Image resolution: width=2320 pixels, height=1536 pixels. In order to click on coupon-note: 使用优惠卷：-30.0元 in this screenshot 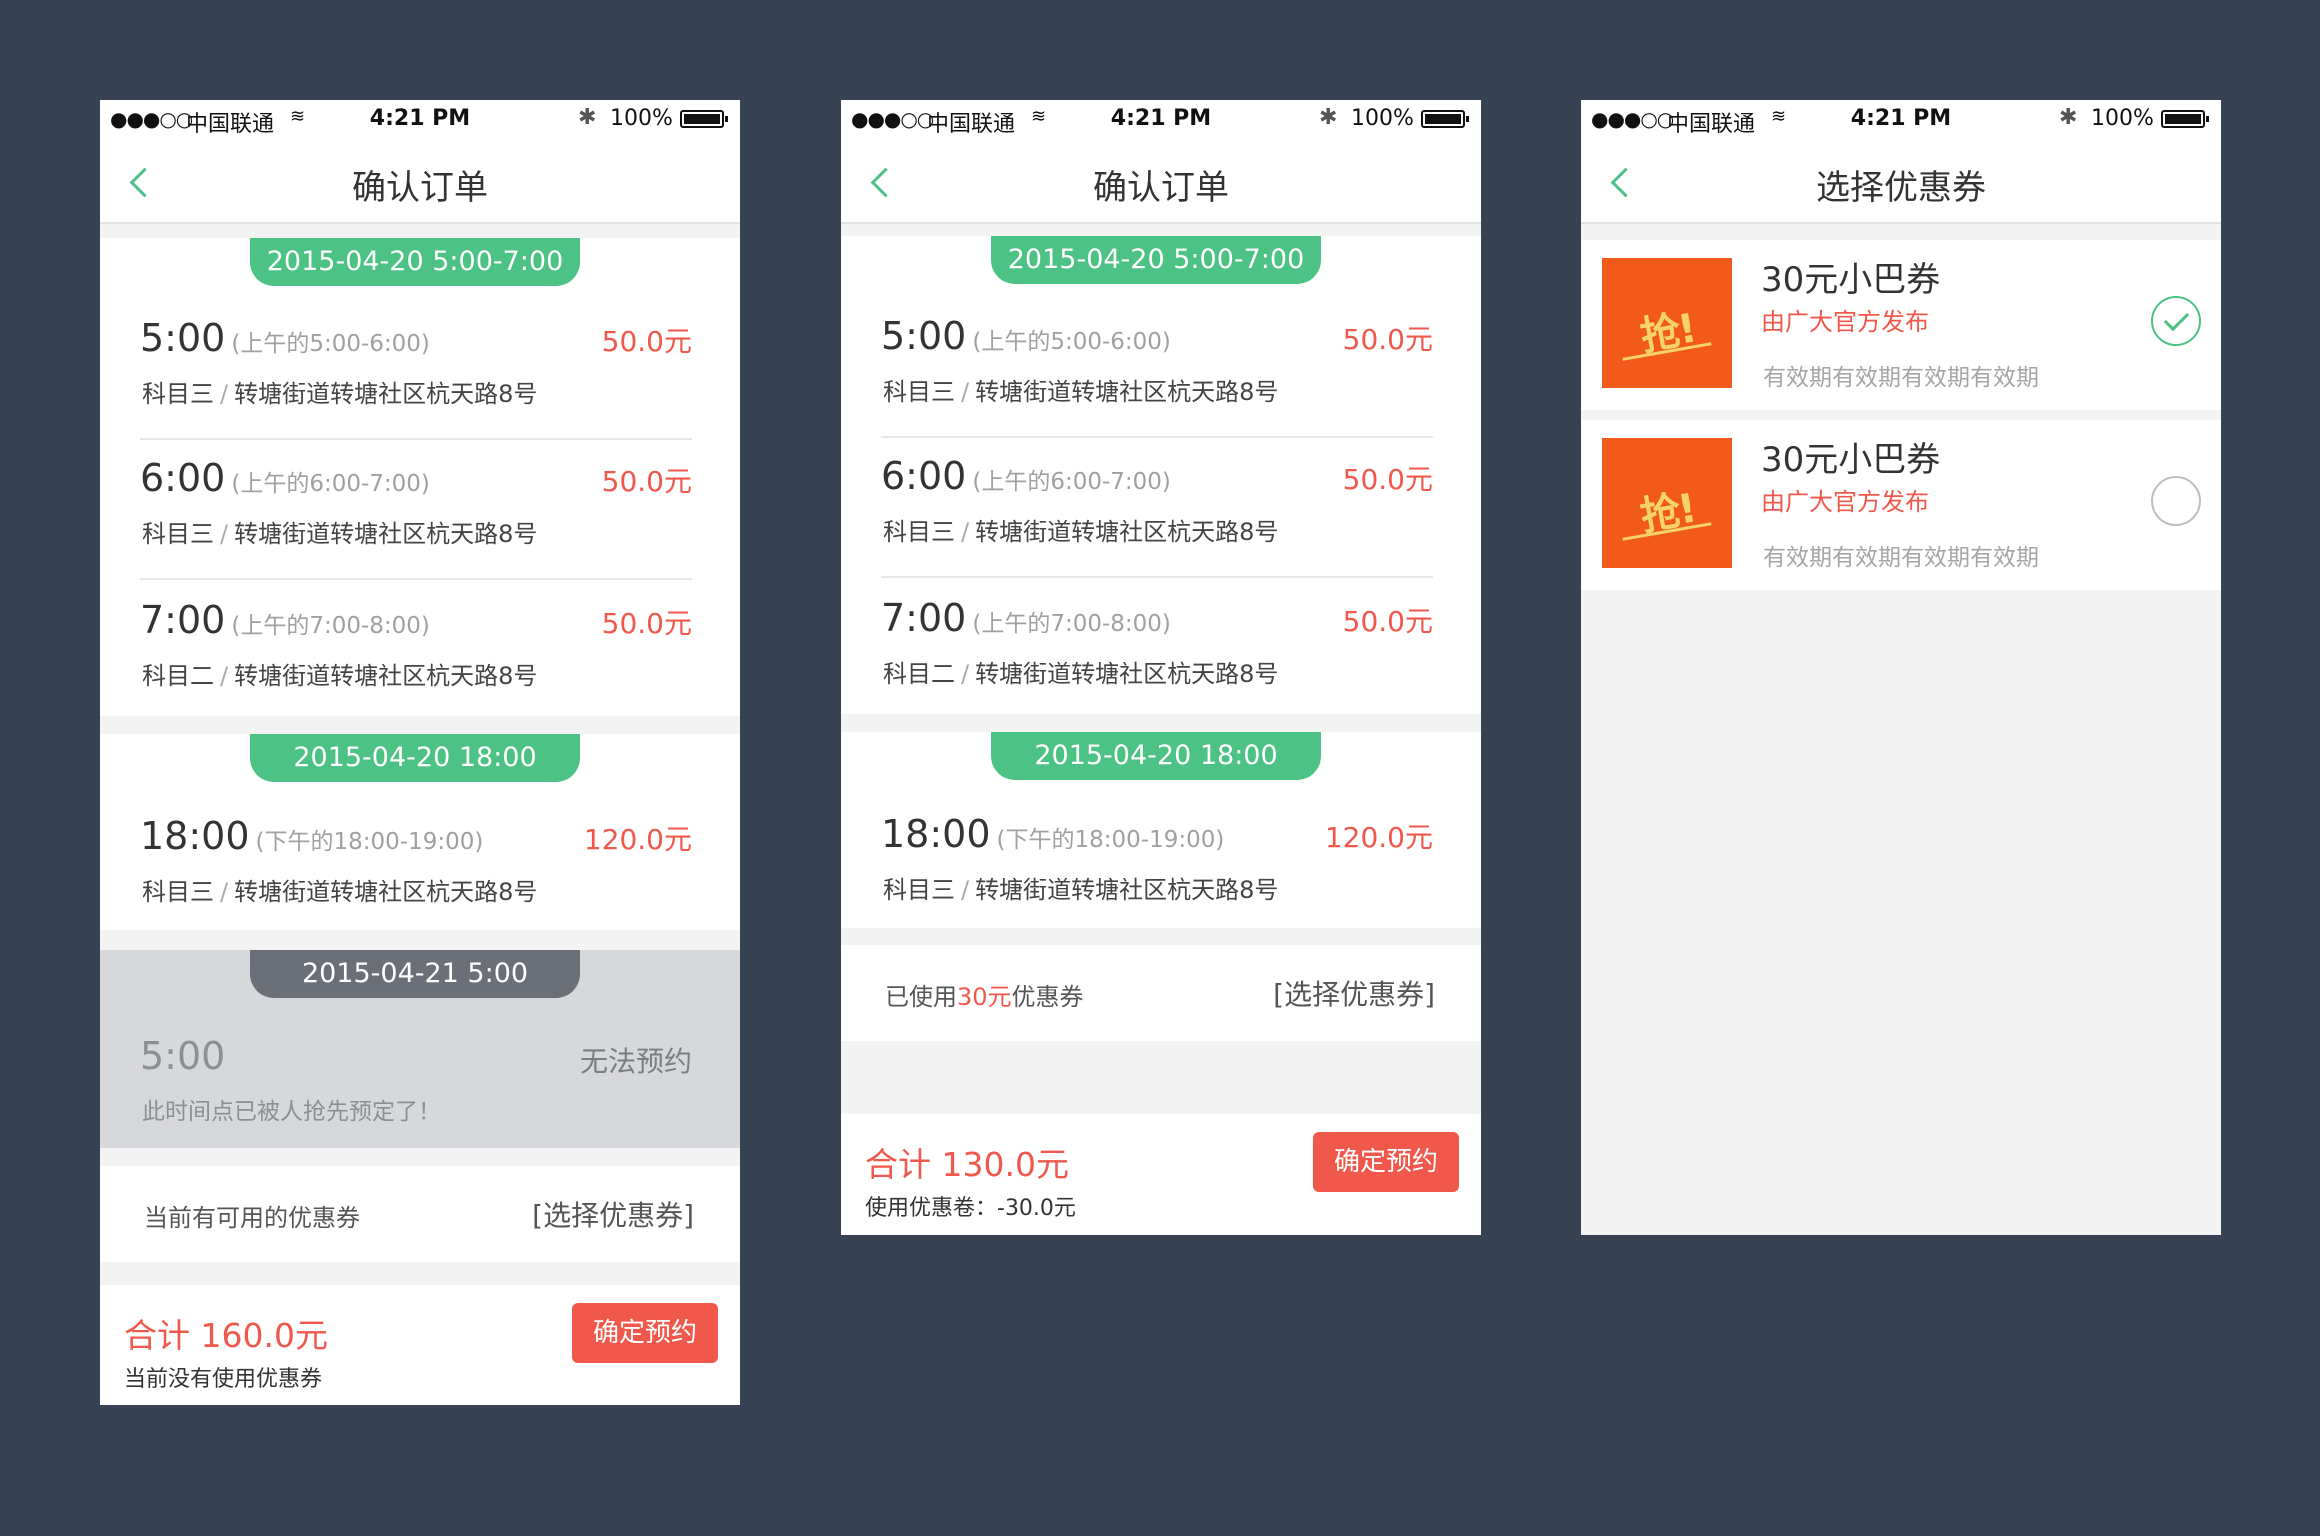, I will do `click(970, 1208)`.